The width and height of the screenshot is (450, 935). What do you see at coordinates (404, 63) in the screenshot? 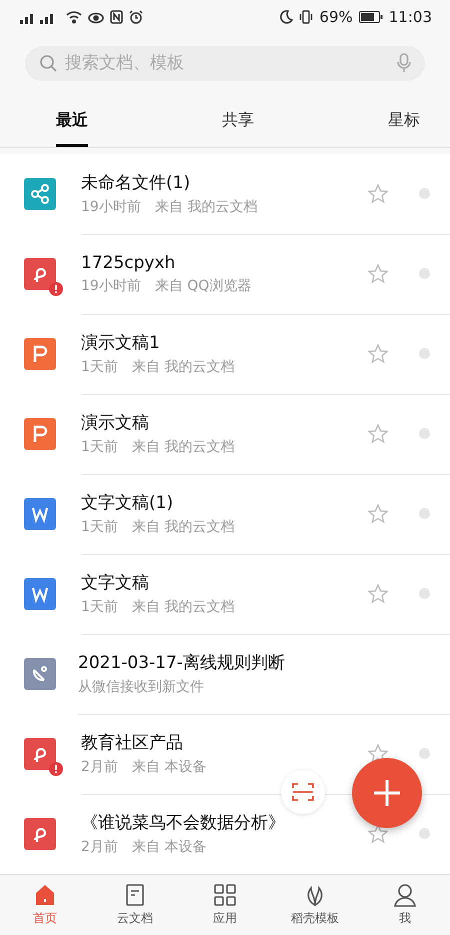
I see `microphone-icon` at bounding box center [404, 63].